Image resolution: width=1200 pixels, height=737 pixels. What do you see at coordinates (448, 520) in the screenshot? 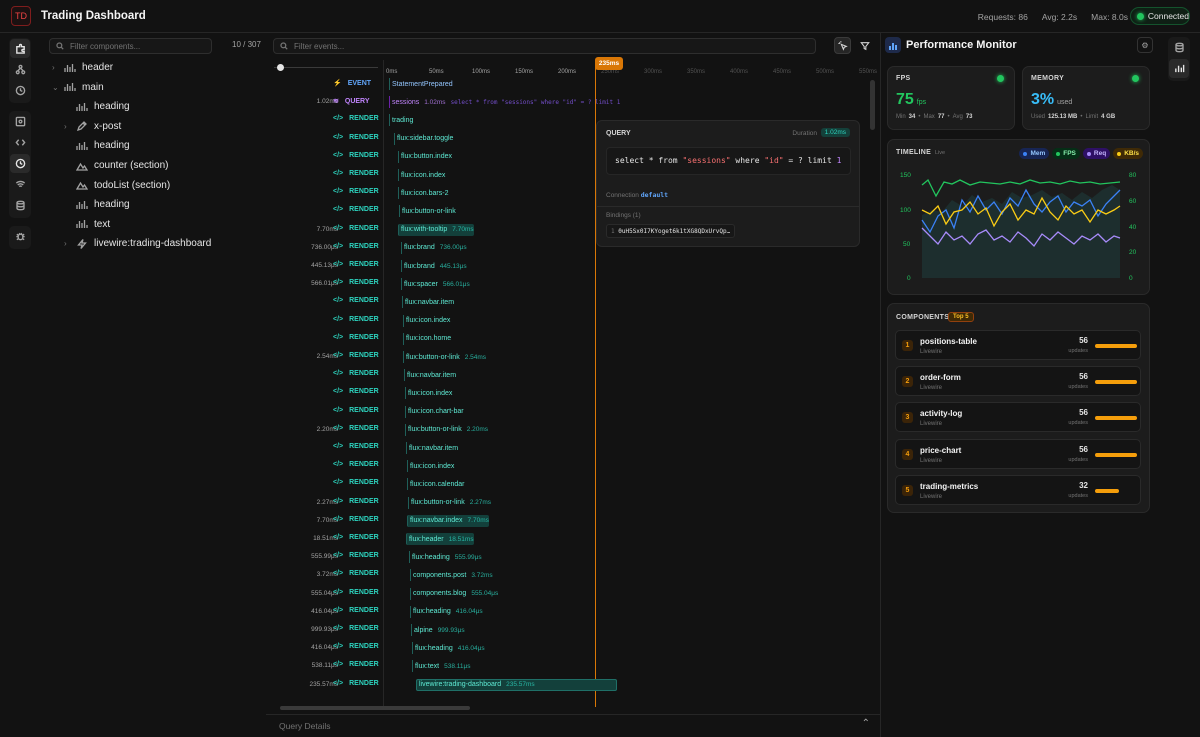
I see `event-bar: flux:navbar.index 7.70ms` at bounding box center [448, 520].